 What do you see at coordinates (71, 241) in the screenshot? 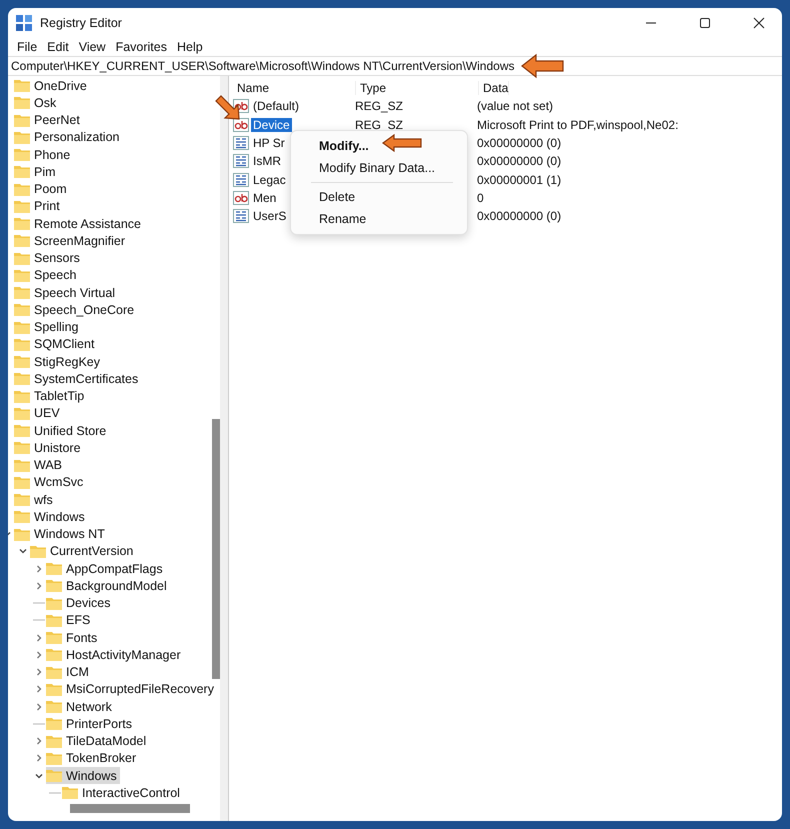
I see `tree-item: ScreenMagnifier` at bounding box center [71, 241].